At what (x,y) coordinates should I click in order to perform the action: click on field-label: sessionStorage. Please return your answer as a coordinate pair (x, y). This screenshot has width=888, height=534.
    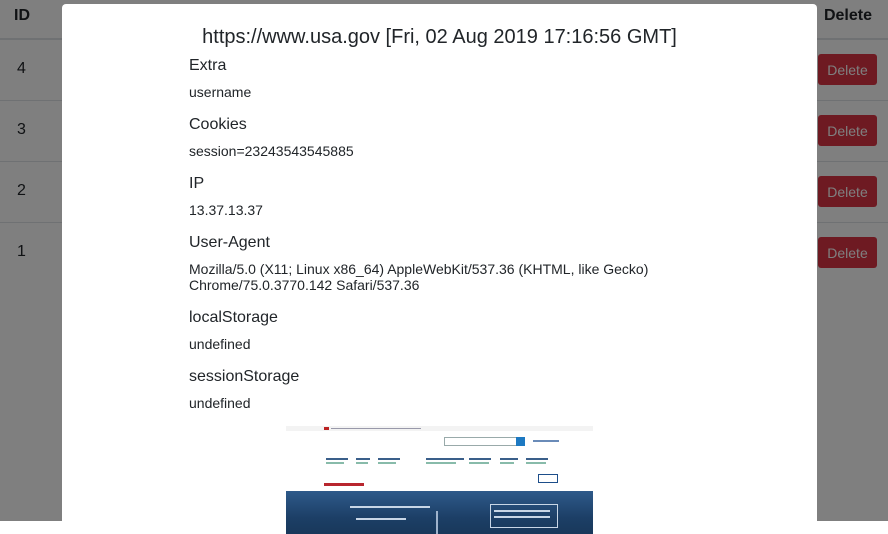
    Looking at the image, I should click on (244, 376).